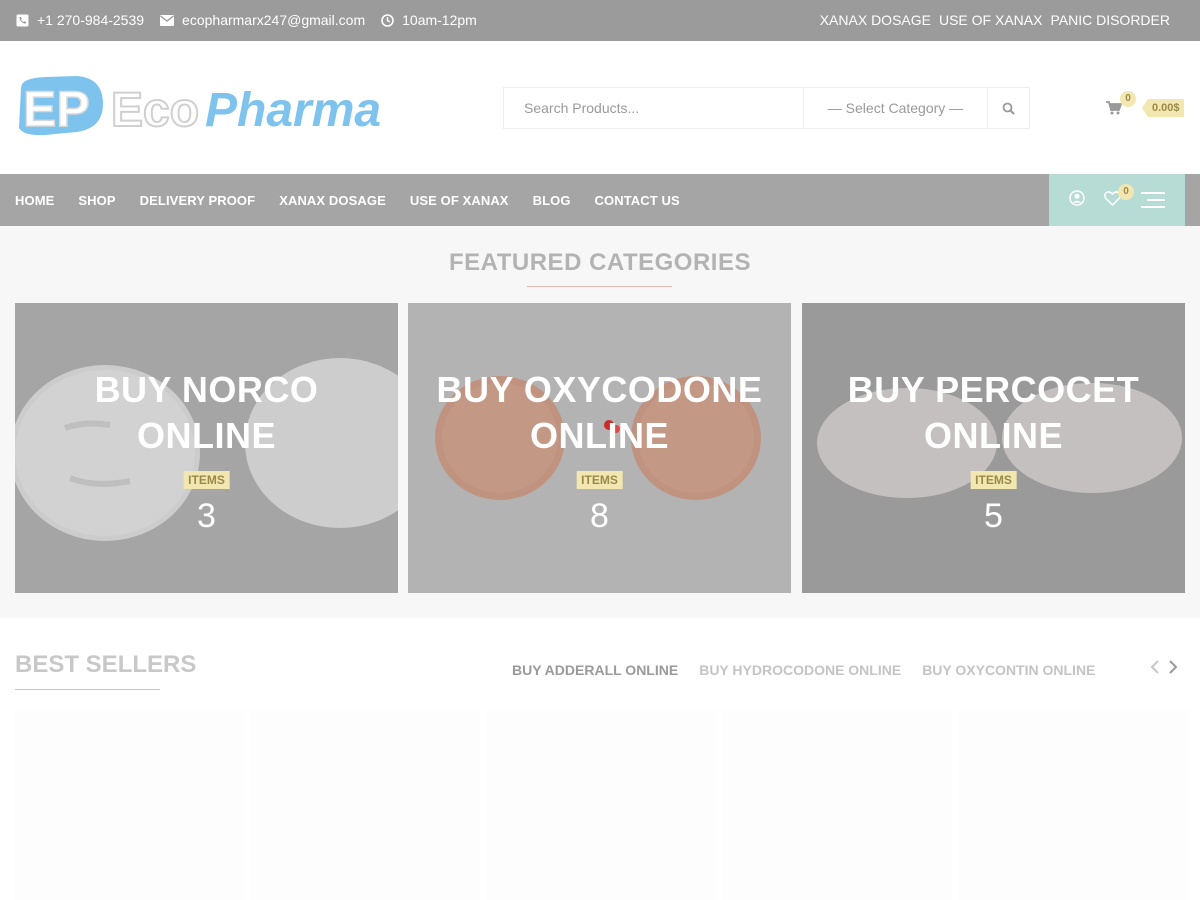 The height and width of the screenshot is (900, 1200). I want to click on category-select: — Select Category —, so click(896, 108).